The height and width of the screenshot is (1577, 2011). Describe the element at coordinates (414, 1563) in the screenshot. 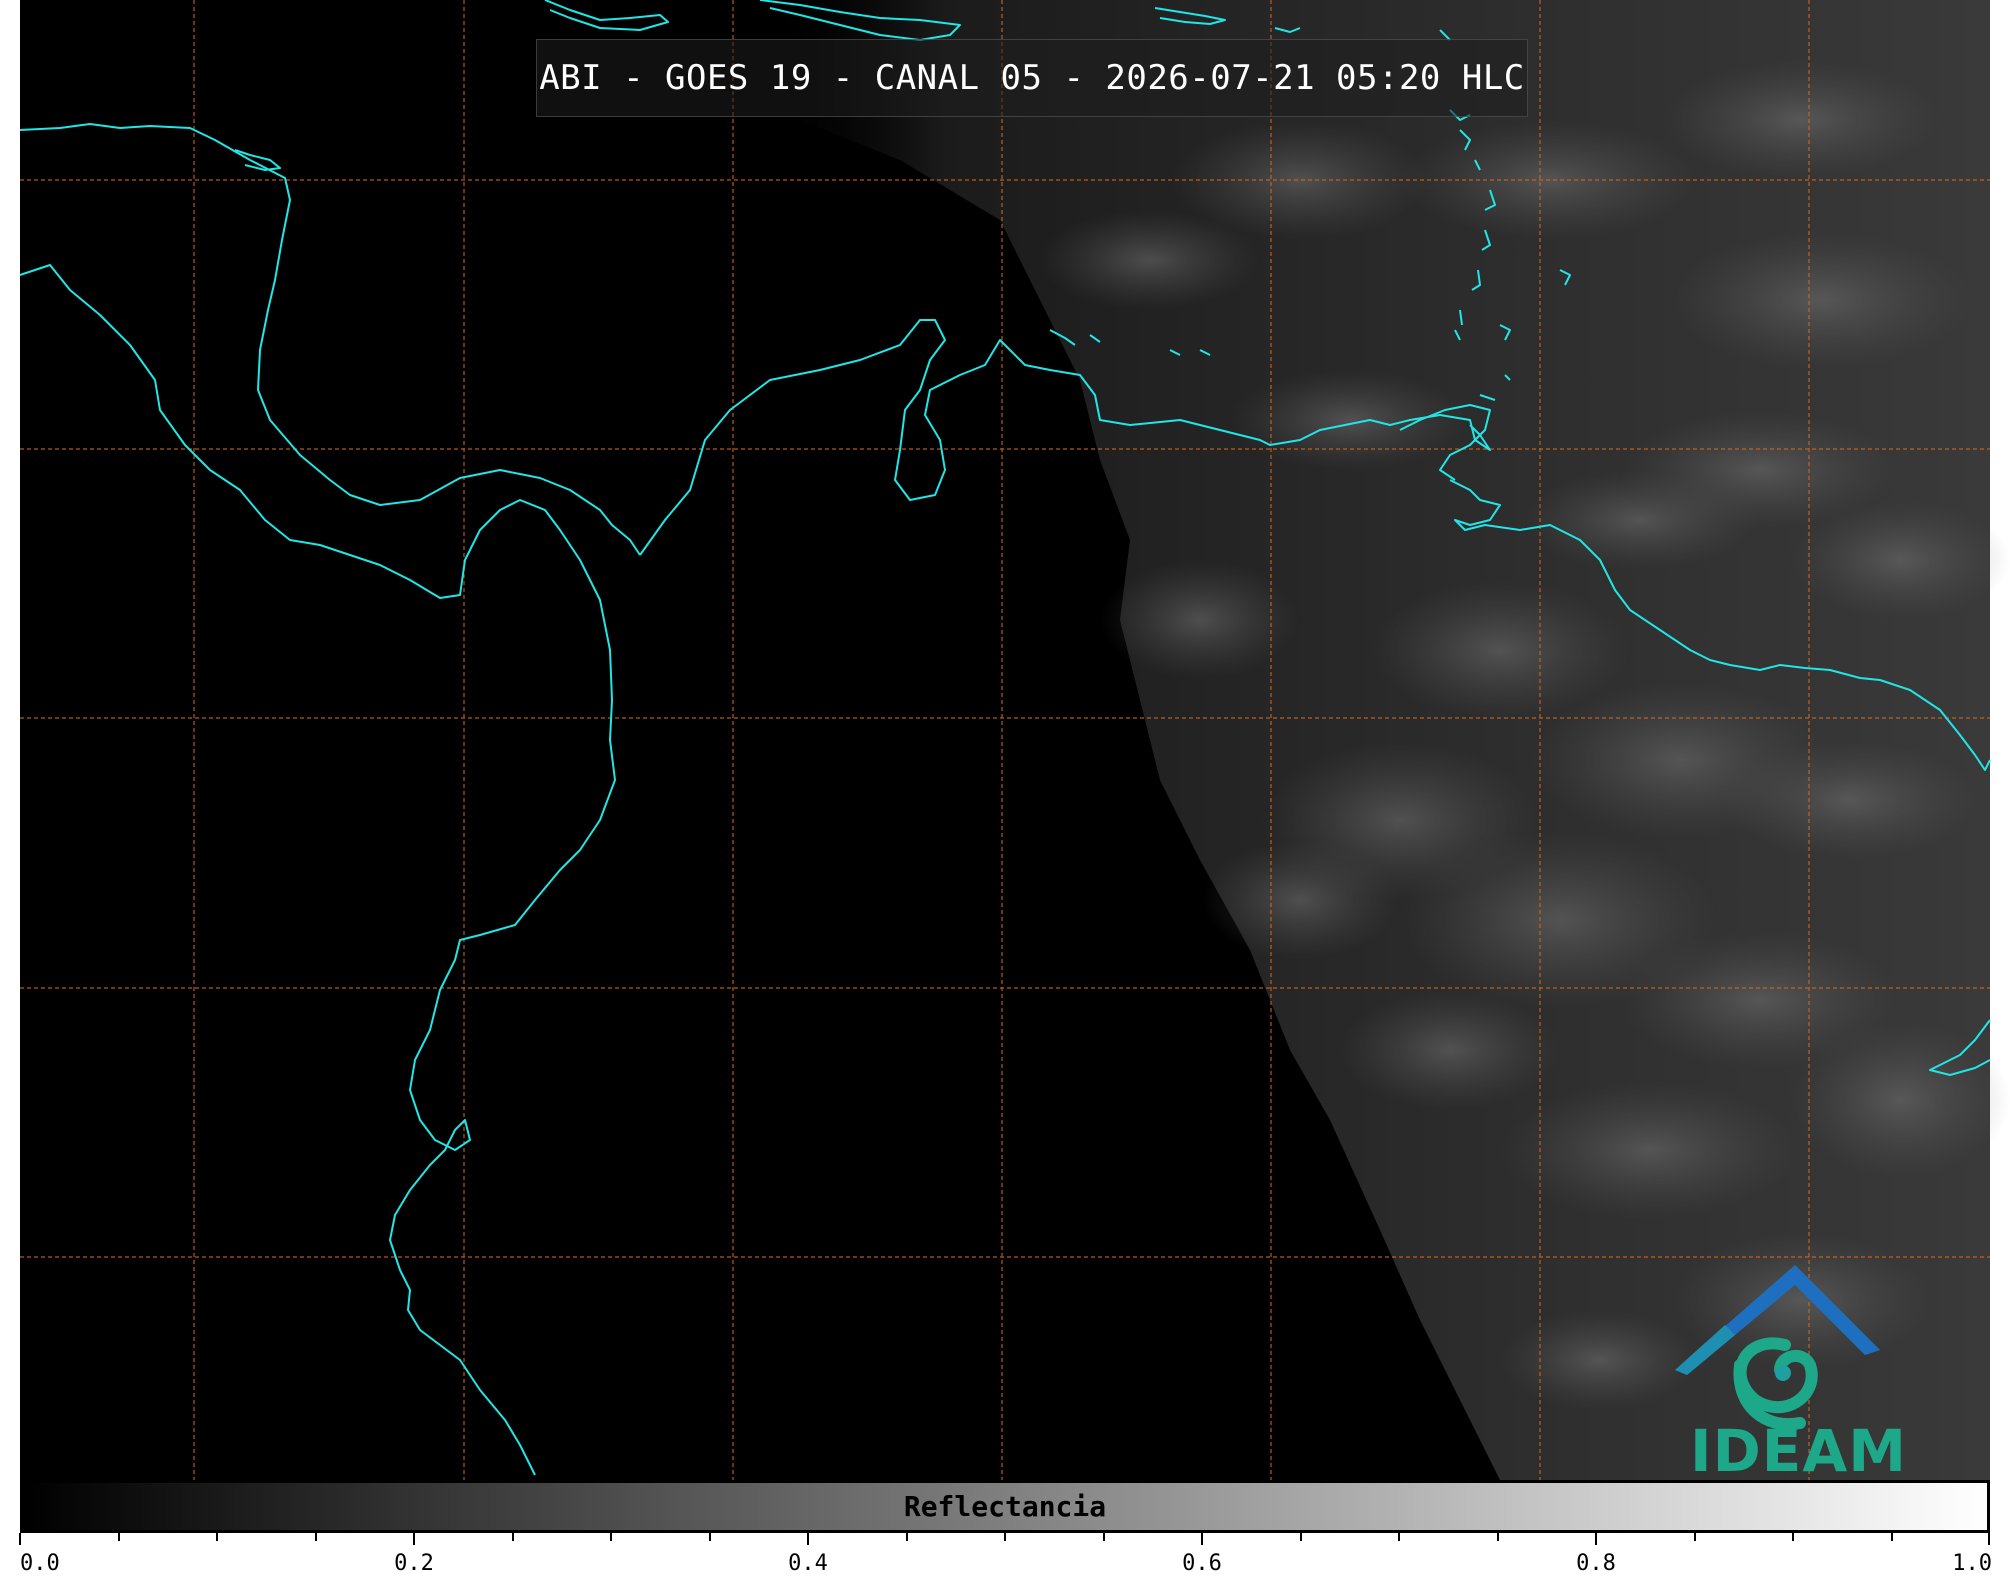

I see `colorbar-tick-label: 0.2` at that location.